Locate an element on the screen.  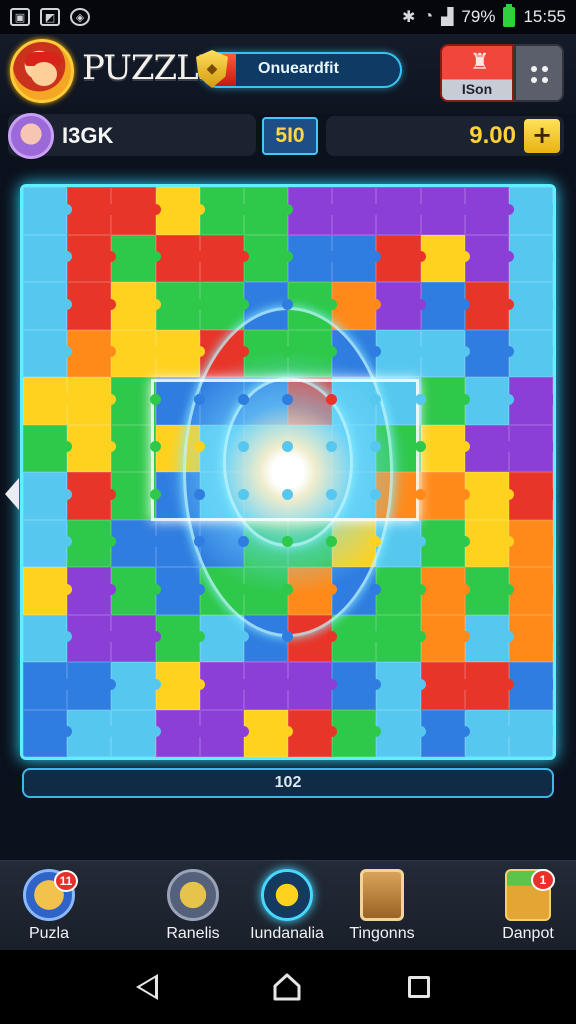
back-icon is located at coordinates (147, 987).